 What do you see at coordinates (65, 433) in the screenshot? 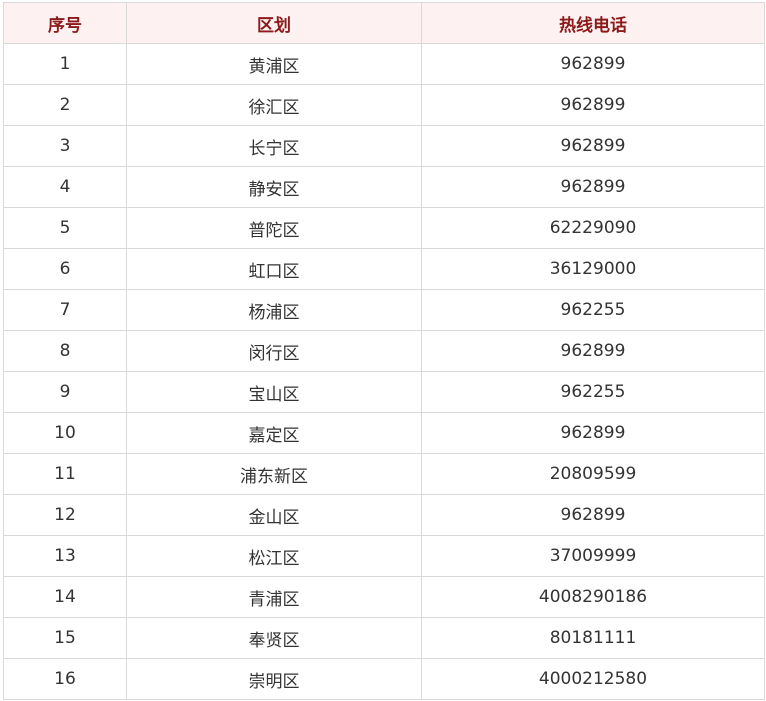
I see `cell-index: 10` at bounding box center [65, 433].